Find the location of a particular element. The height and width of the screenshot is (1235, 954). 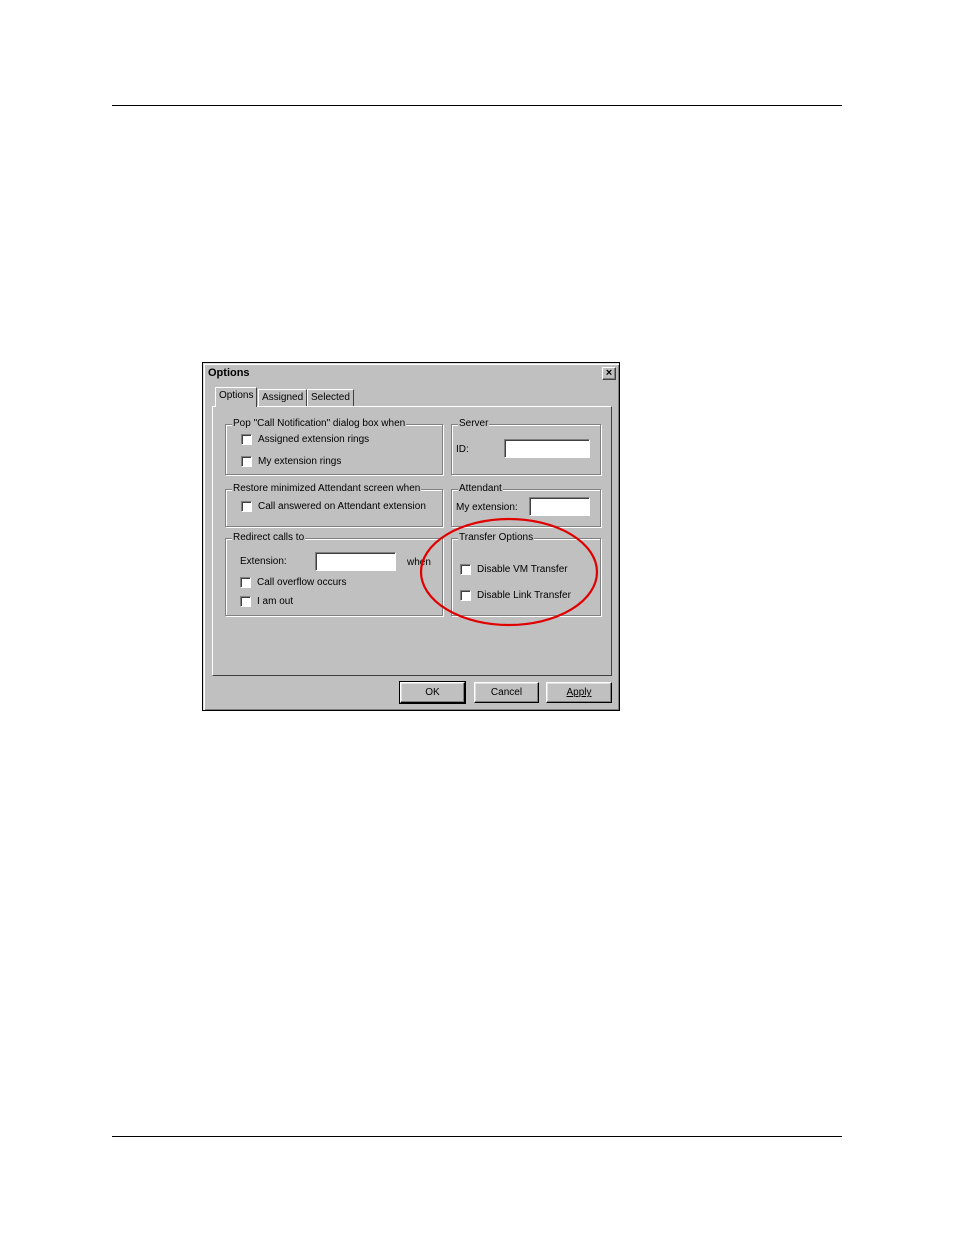

disable-vm-transfer-option: Disable VM Transfer is located at coordinates (514, 569).